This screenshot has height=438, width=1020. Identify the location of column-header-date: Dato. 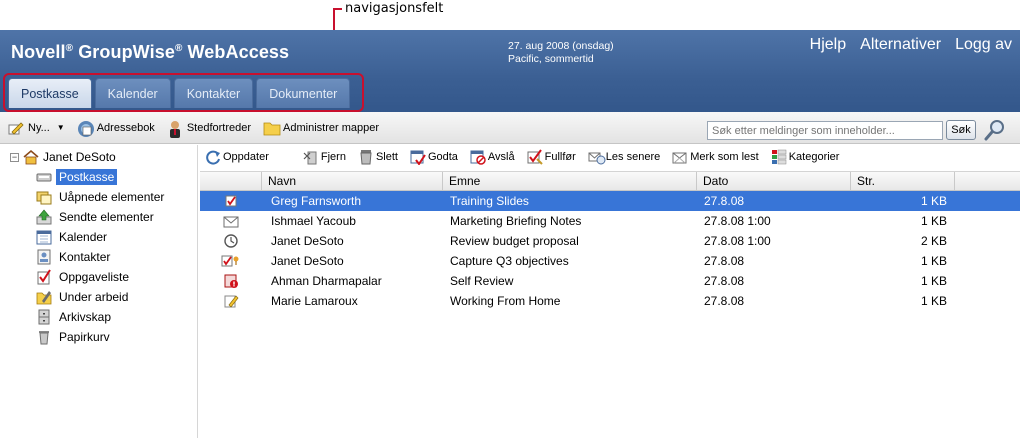
(774, 181).